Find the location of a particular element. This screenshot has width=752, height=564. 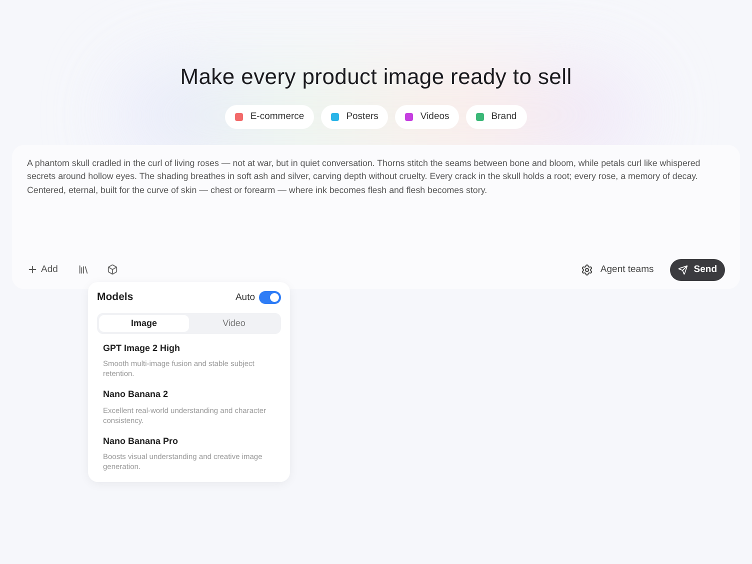

send-button: Send is located at coordinates (697, 269).